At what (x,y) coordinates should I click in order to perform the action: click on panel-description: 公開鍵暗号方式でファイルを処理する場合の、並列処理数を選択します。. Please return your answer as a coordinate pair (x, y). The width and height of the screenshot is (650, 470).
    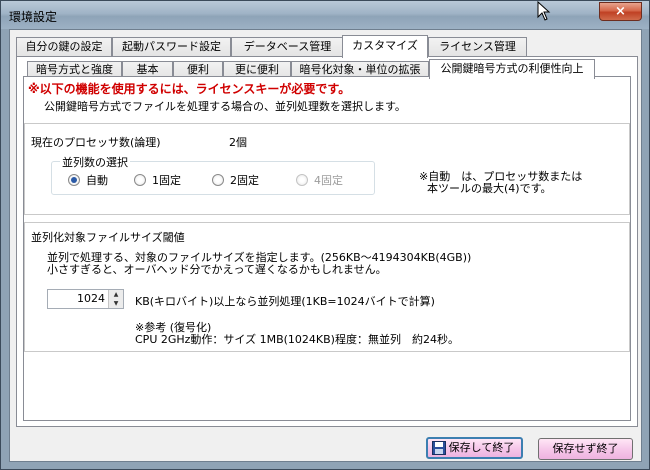
    Looking at the image, I should click on (225, 106).